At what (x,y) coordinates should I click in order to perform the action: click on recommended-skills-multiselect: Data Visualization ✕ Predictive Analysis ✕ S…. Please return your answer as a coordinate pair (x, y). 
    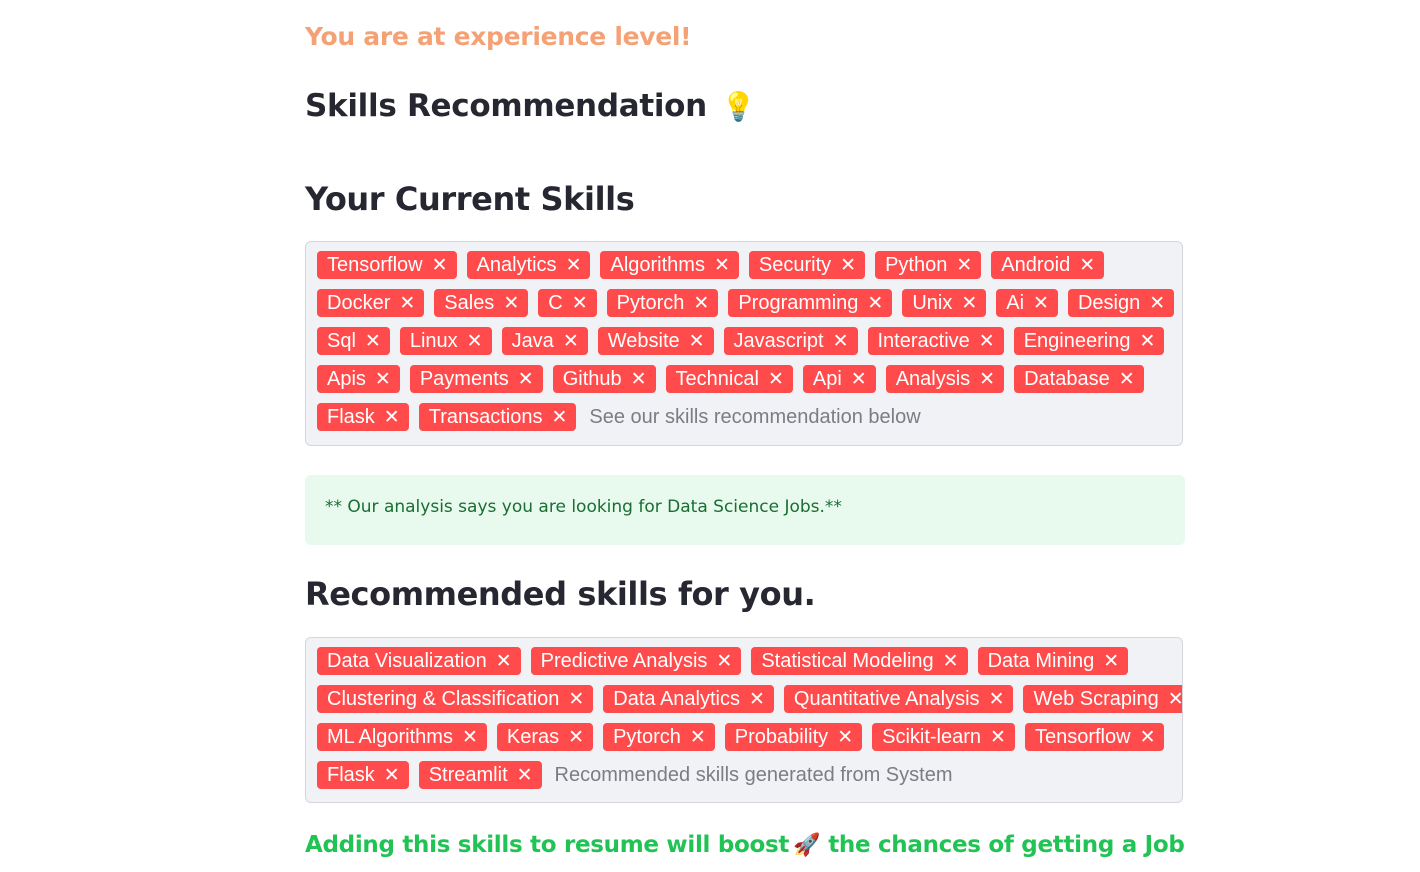
    Looking at the image, I should click on (744, 720).